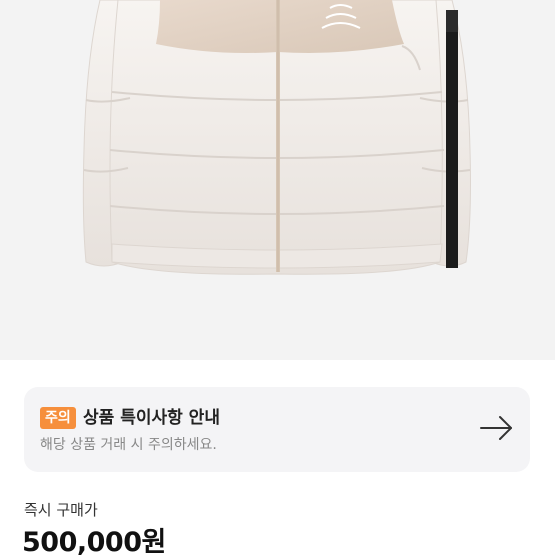 The image size is (555, 560). What do you see at coordinates (151, 418) in the screenshot?
I see `notice-title: 상품 특이사항 안내` at bounding box center [151, 418].